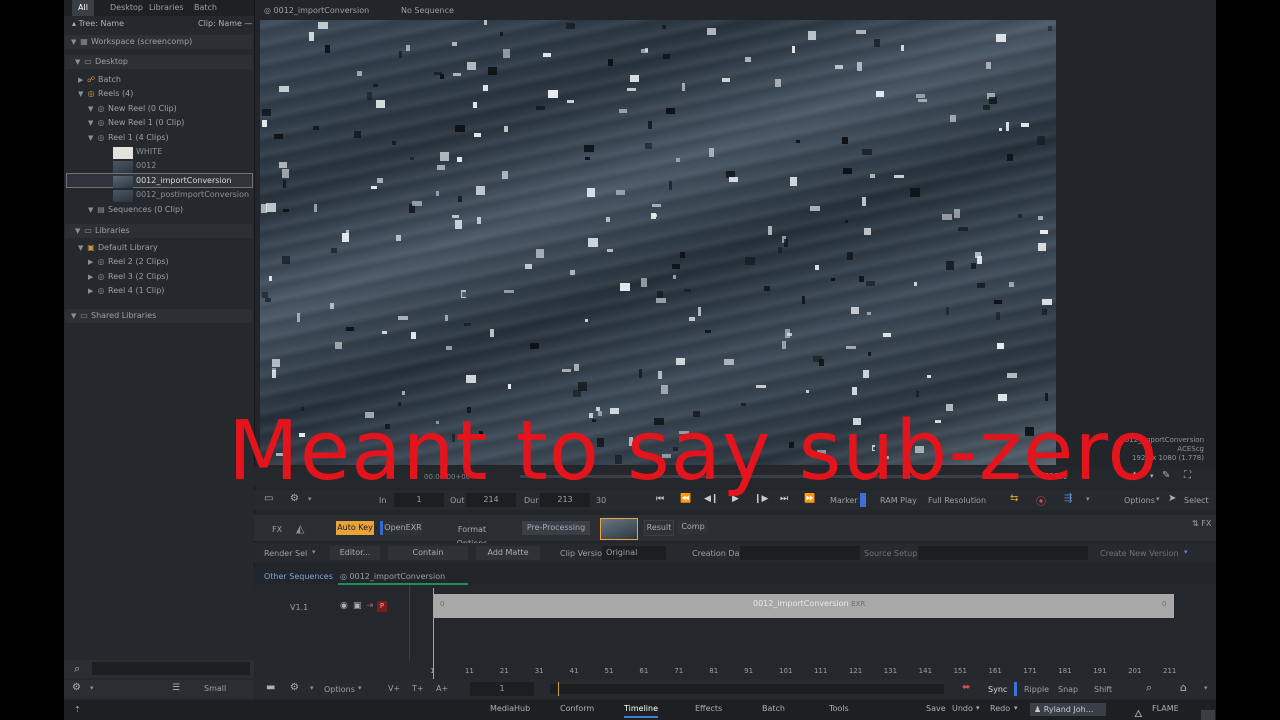 The width and height of the screenshot is (1280, 720). I want to click on primary-track-badge: P, so click(382, 606).